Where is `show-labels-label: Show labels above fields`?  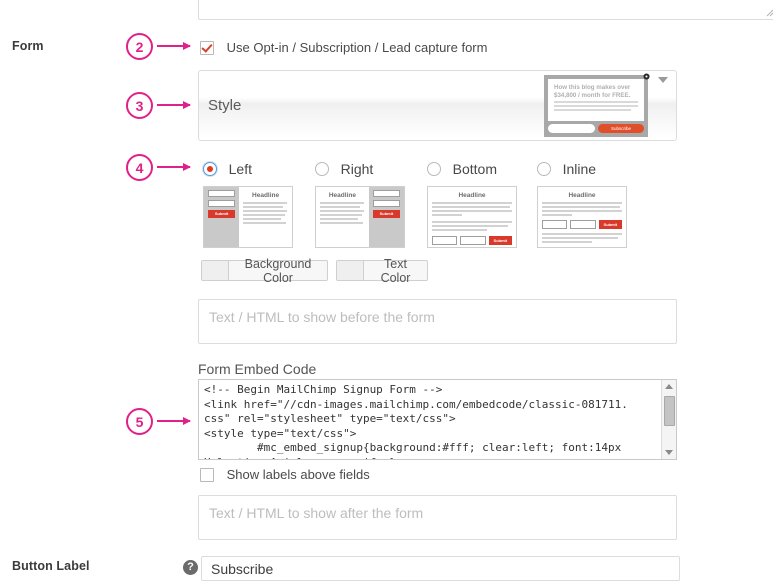 show-labels-label: Show labels above fields is located at coordinates (298, 475).